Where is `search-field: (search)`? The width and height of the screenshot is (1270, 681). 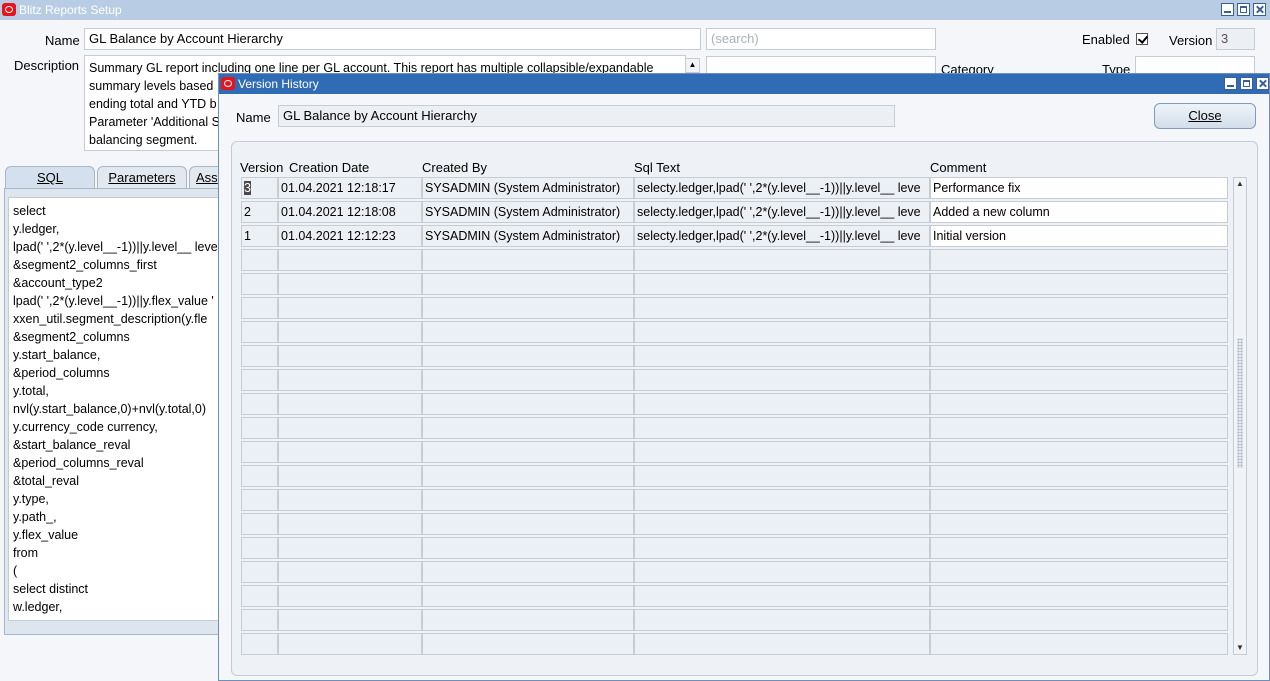
search-field: (search) is located at coordinates (821, 39).